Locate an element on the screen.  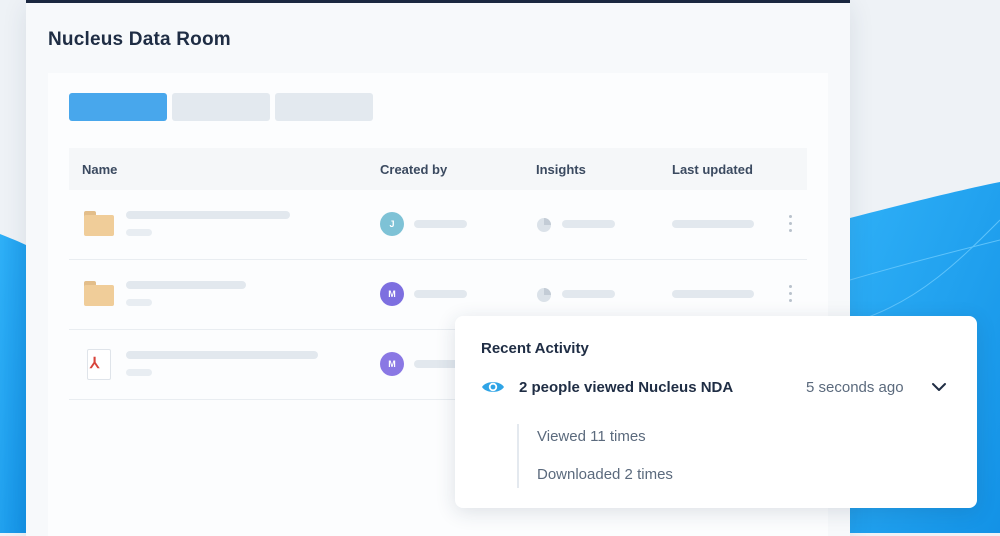
tab-secondary is located at coordinates (221, 107).